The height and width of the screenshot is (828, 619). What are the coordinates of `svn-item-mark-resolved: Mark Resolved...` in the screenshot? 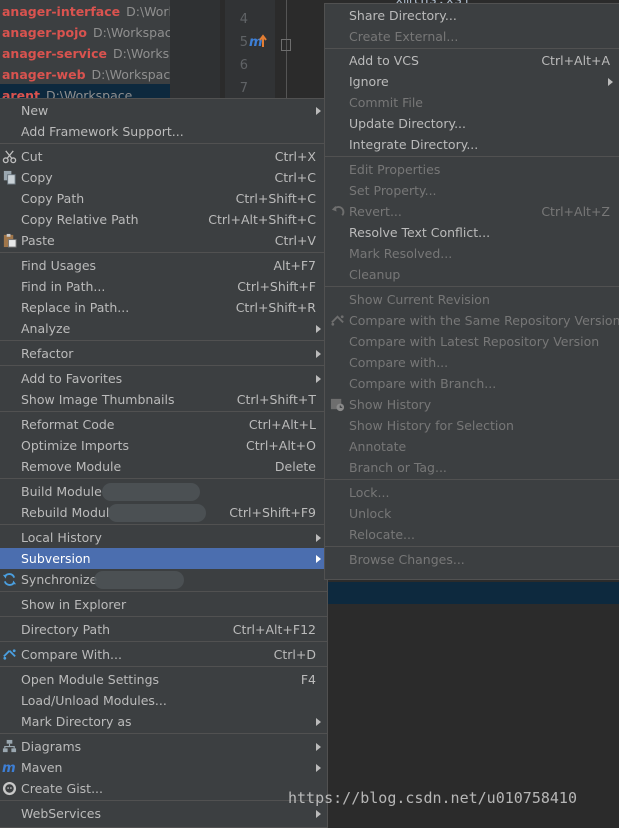 It's located at (472, 253).